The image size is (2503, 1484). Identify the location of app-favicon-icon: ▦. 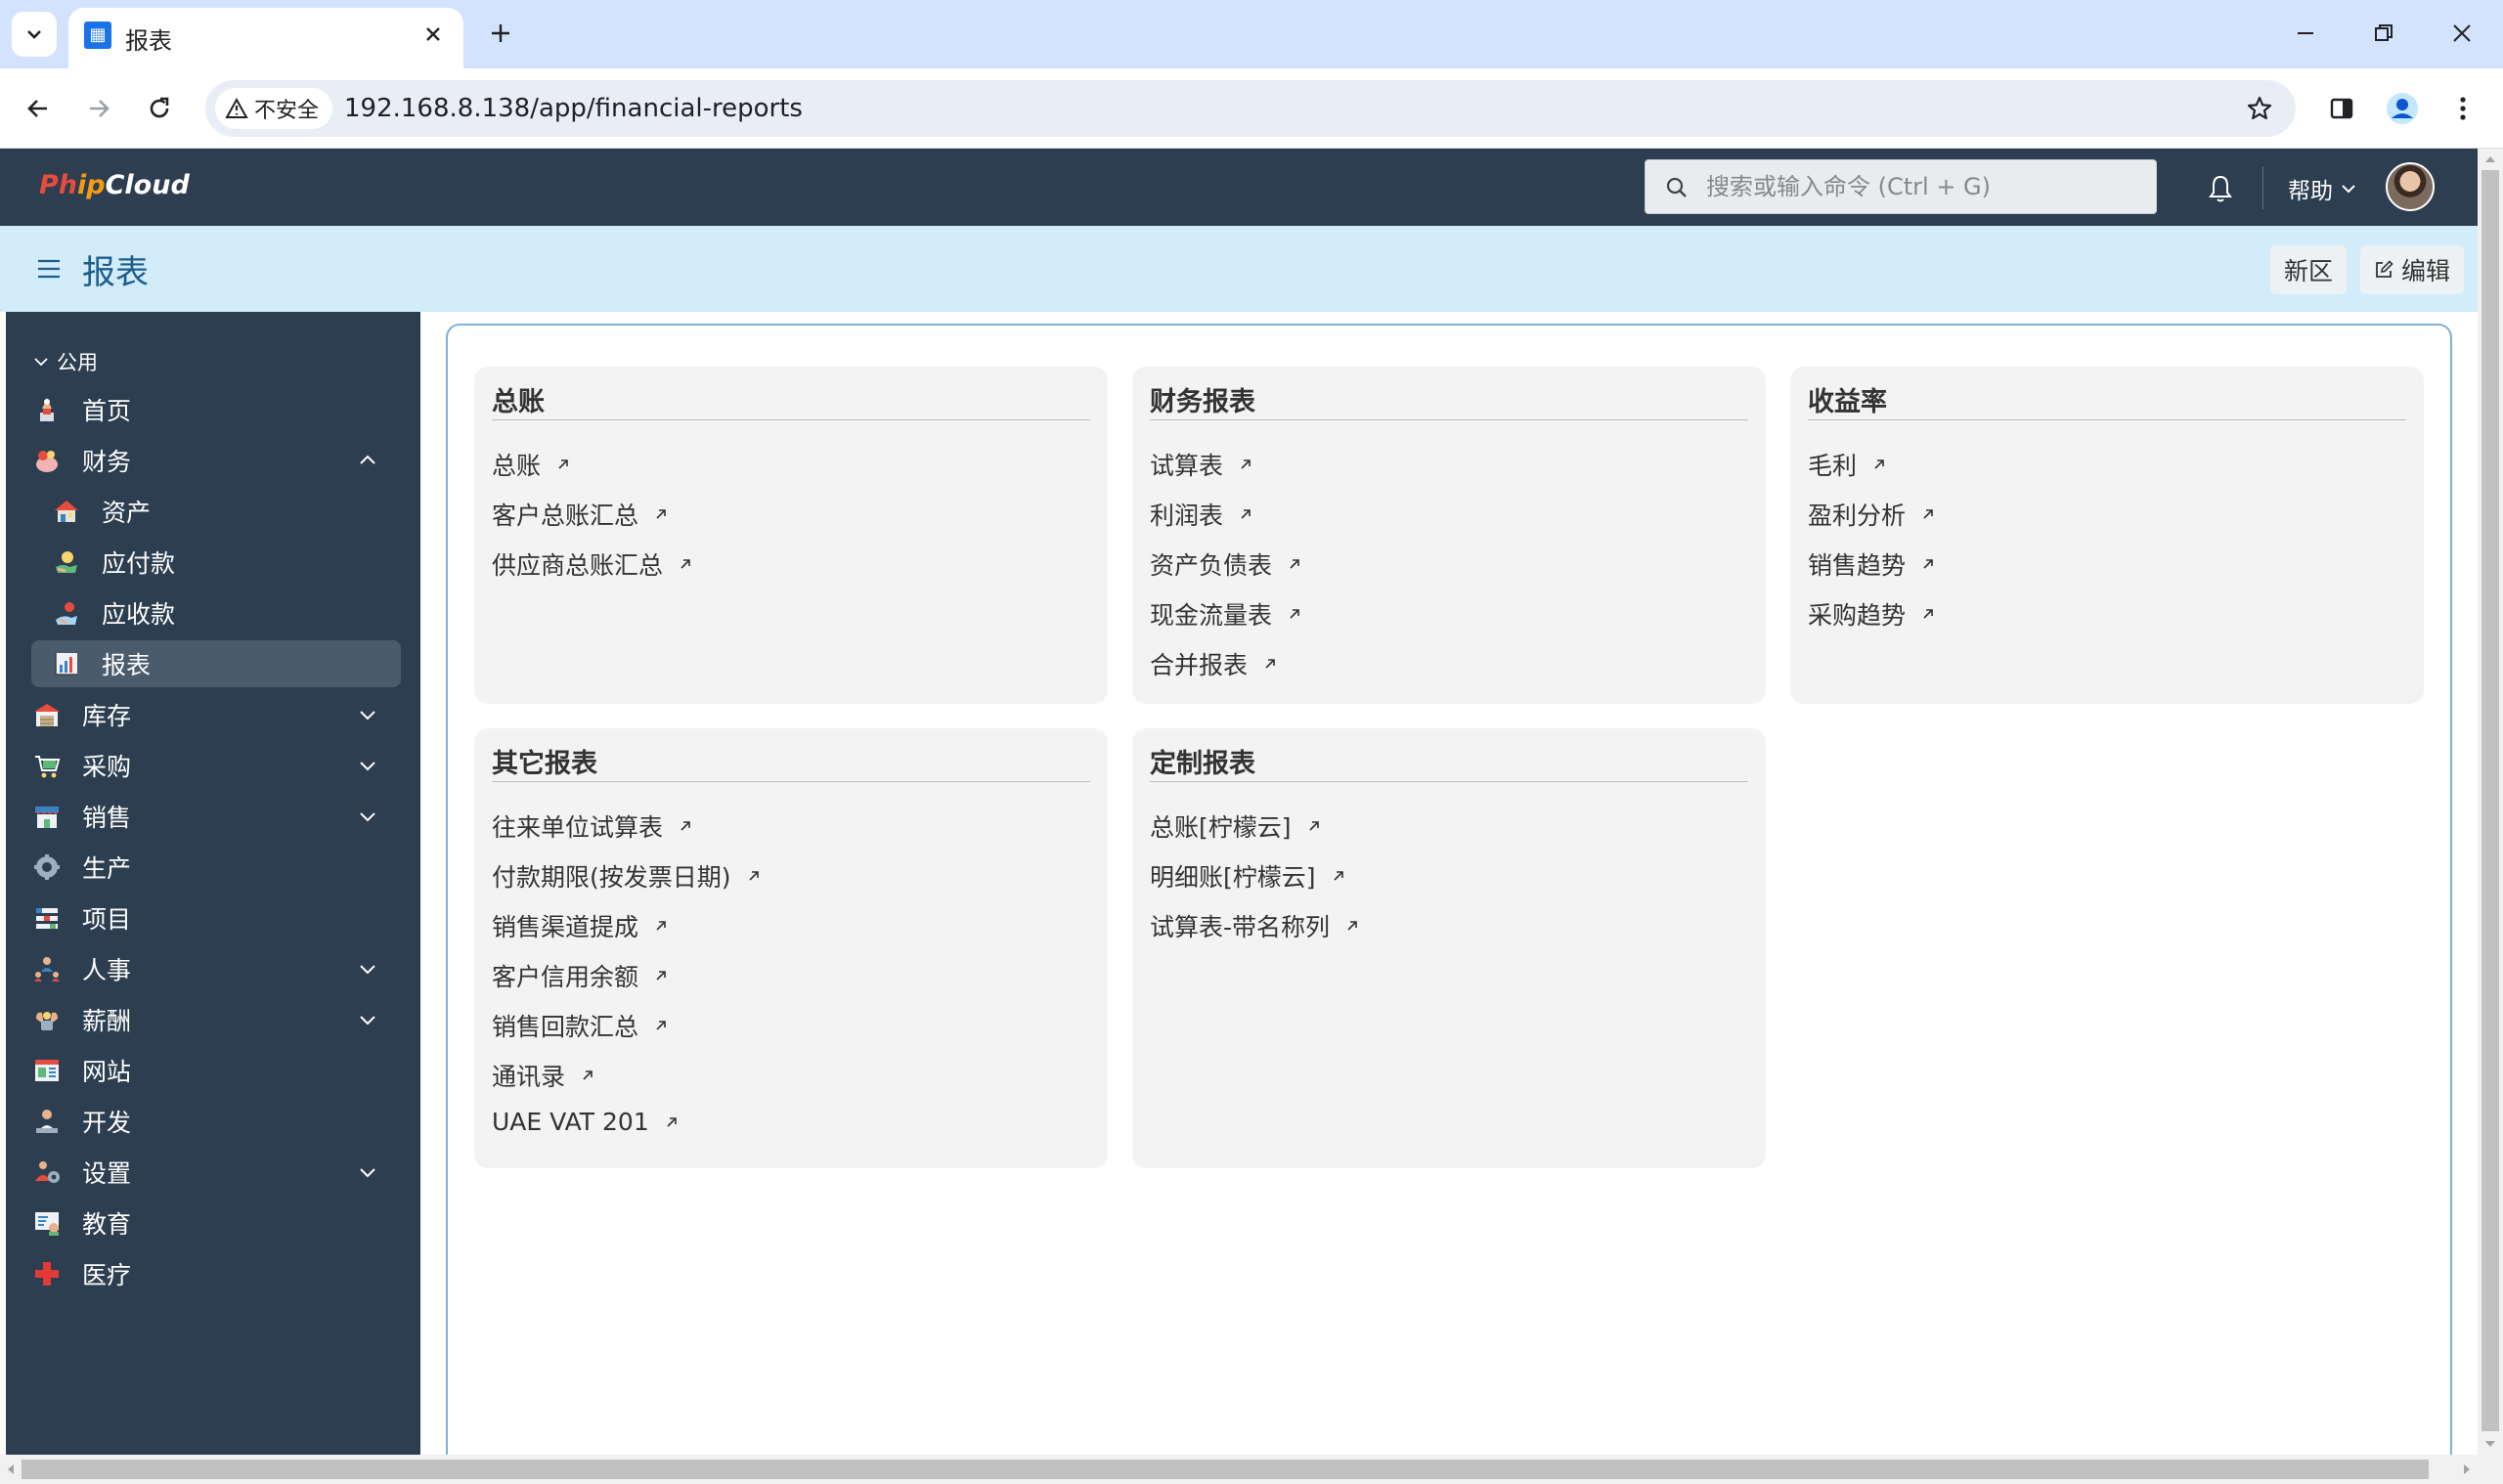
(97, 35).